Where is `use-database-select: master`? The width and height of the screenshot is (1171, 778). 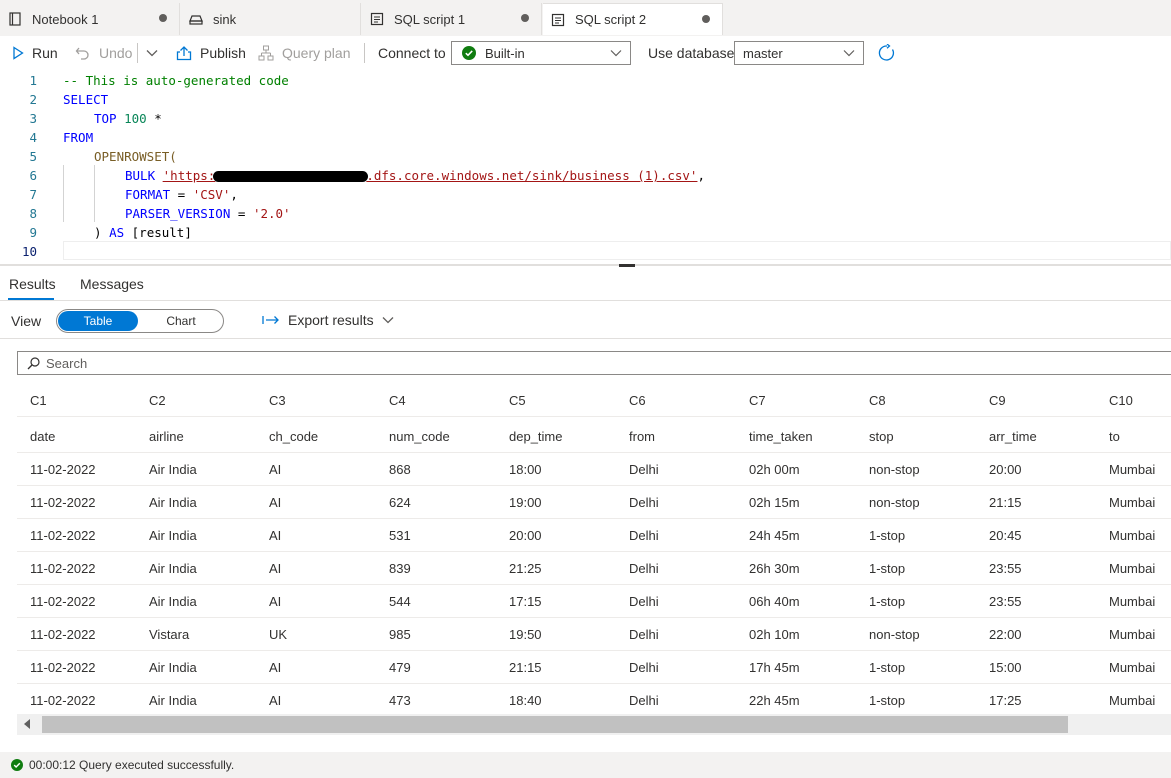
use-database-select: master is located at coordinates (799, 53).